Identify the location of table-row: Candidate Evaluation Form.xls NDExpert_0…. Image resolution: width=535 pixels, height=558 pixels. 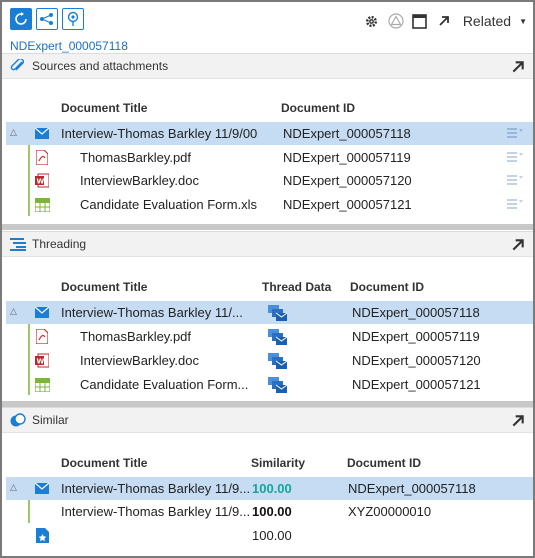
(269, 204).